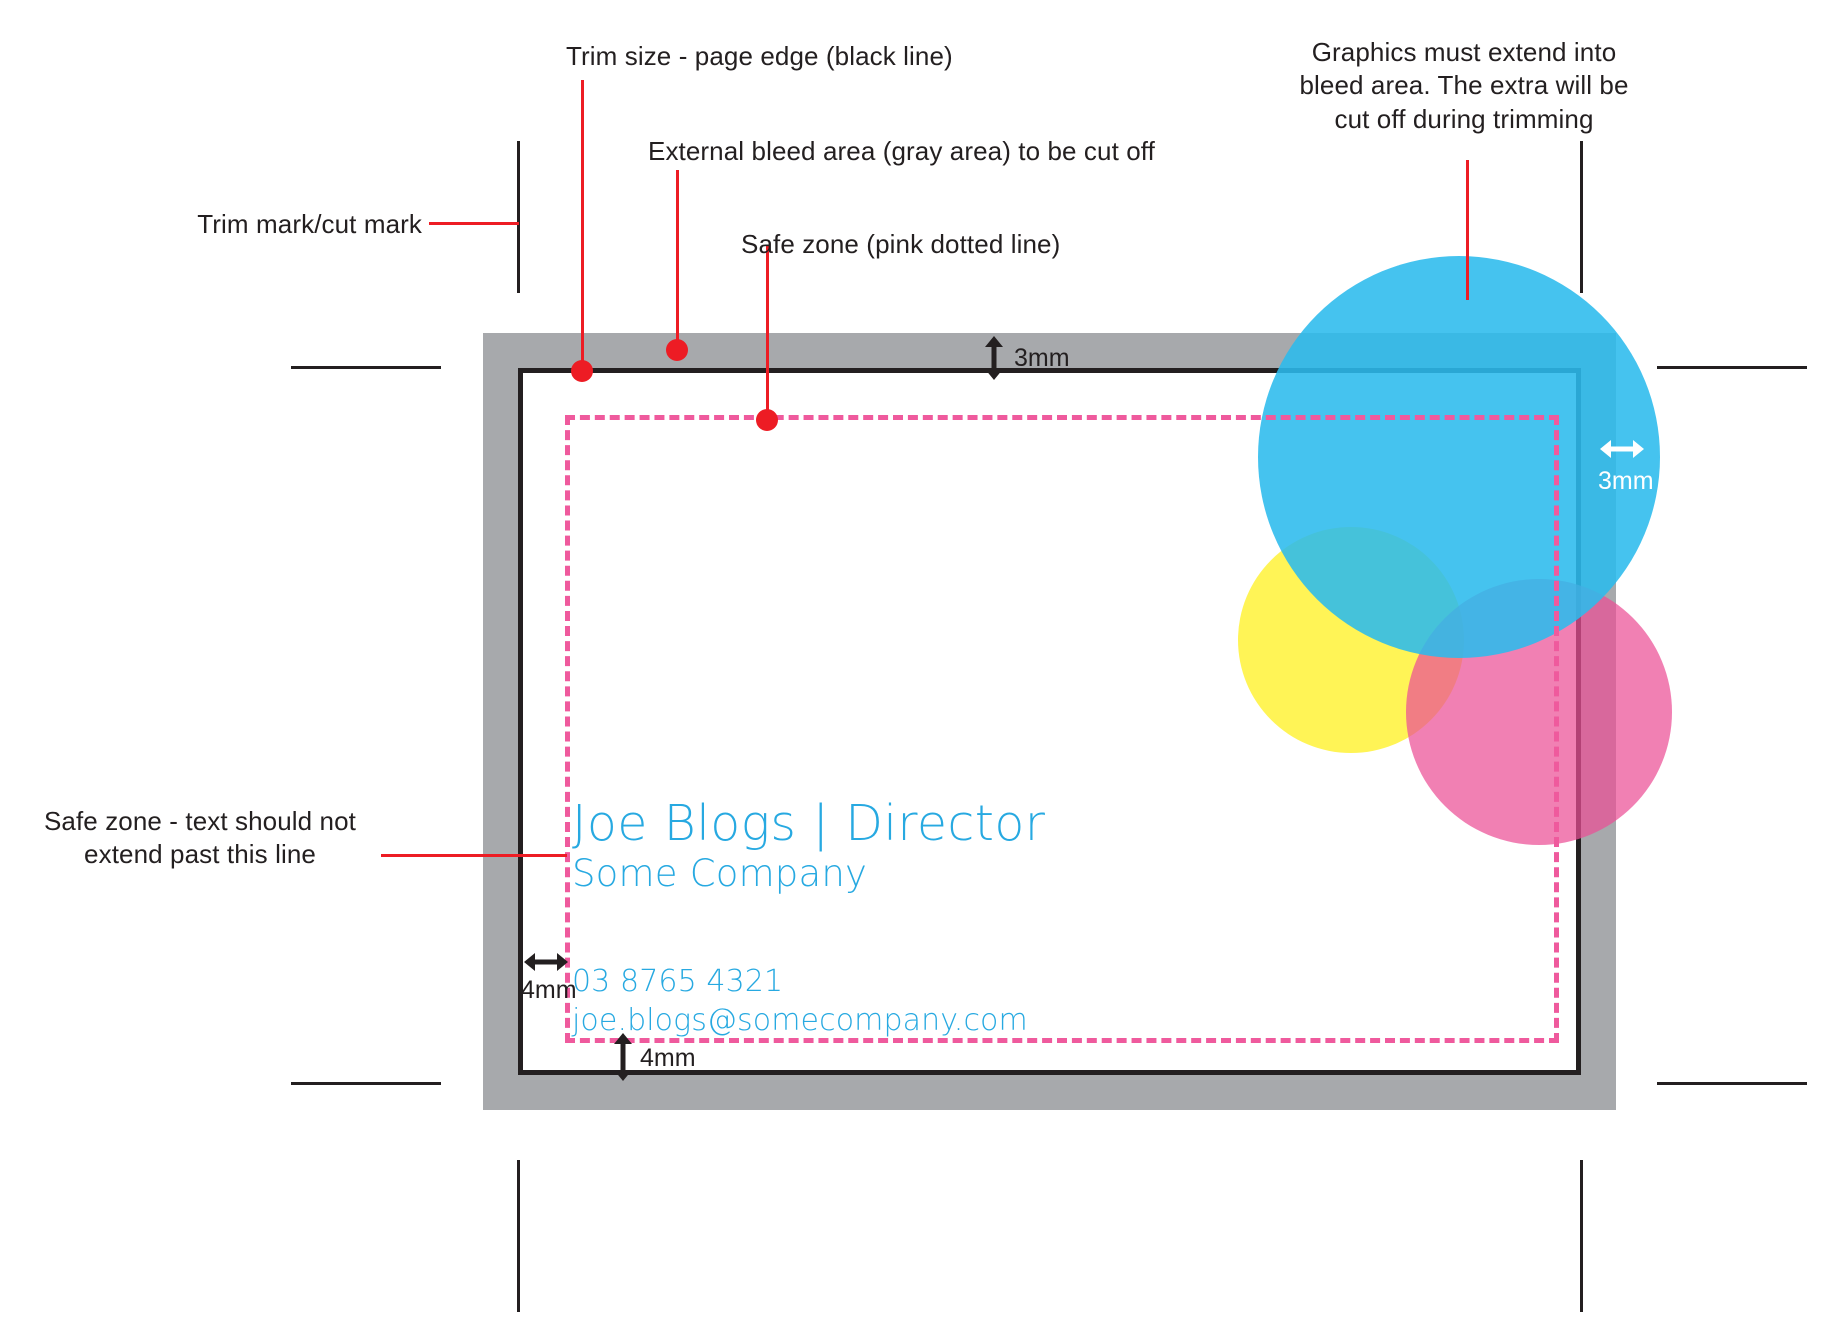 This screenshot has height=1340, width=1844. I want to click on left-margin-arrow-icon, so click(546, 962).